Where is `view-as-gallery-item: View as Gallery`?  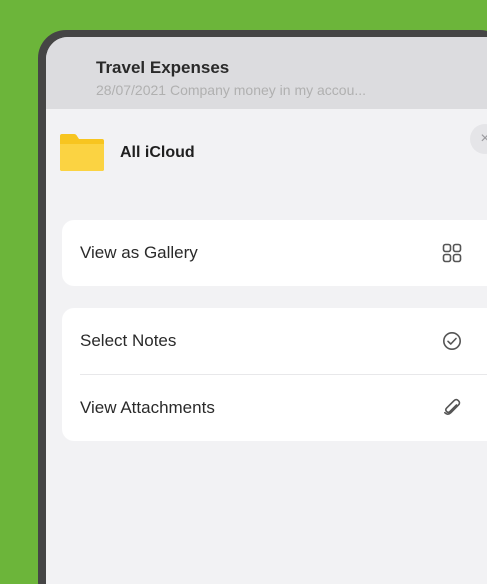
view-as-gallery-item: View as Gallery is located at coordinates (274, 253).